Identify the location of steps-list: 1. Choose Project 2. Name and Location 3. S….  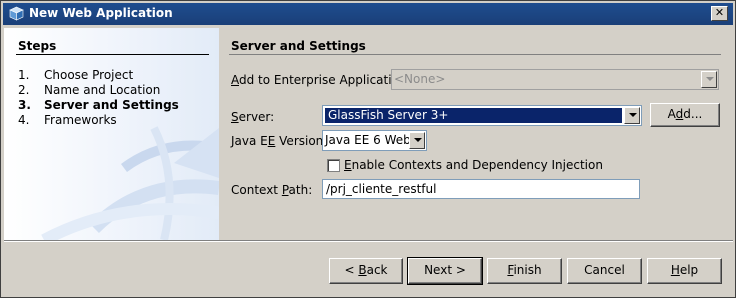
(98, 98).